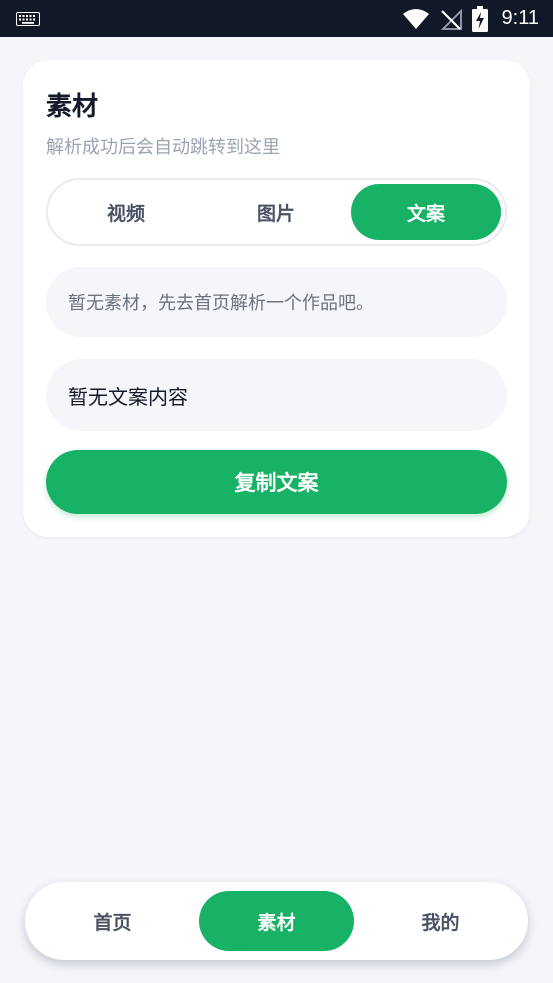  Describe the element at coordinates (276, 395) in the screenshot. I see `copywriting-content: 暂无文案内容` at that location.